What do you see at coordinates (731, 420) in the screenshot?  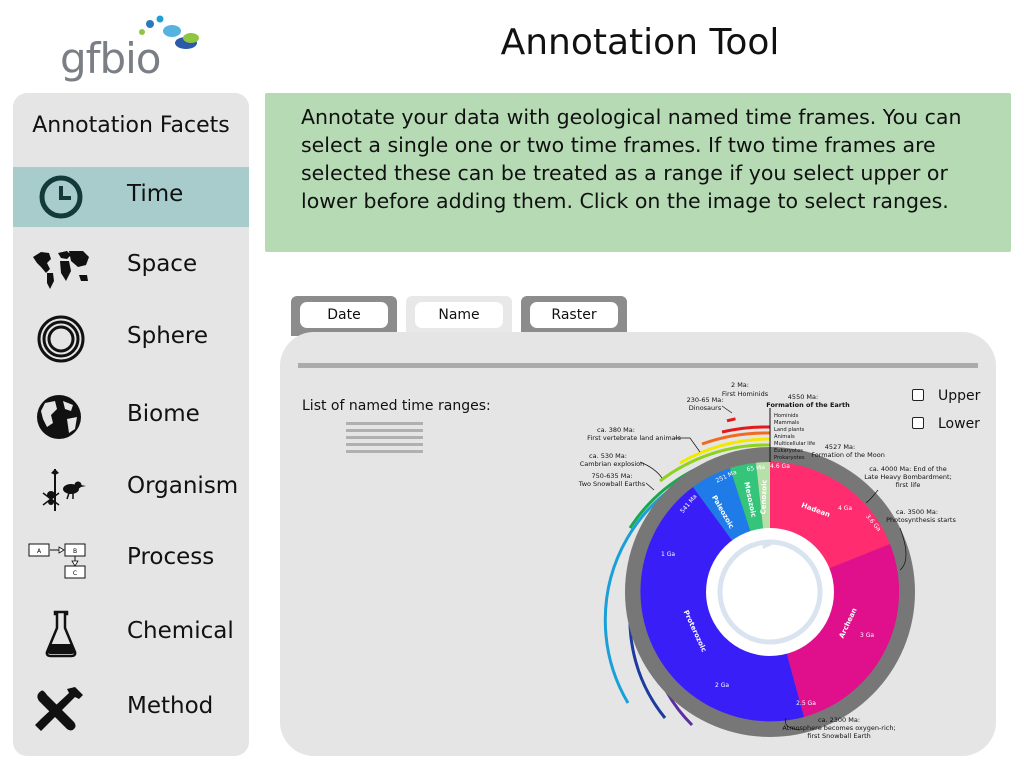 I see `arc-hominids` at bounding box center [731, 420].